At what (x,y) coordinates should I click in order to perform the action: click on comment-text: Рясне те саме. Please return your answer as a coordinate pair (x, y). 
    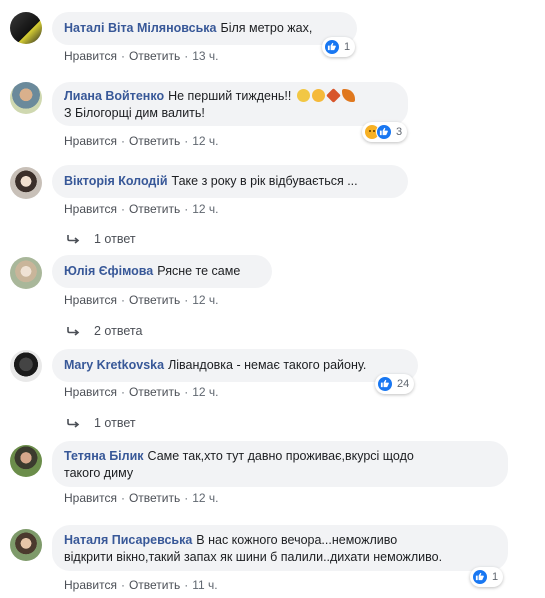
    Looking at the image, I should click on (199, 271).